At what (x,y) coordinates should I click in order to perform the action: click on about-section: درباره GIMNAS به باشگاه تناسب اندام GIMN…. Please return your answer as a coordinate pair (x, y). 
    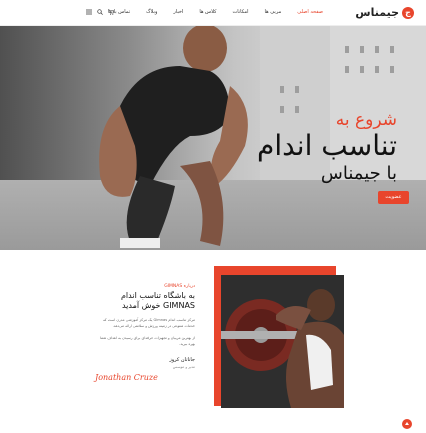
    Looking at the image, I should click on (145, 333).